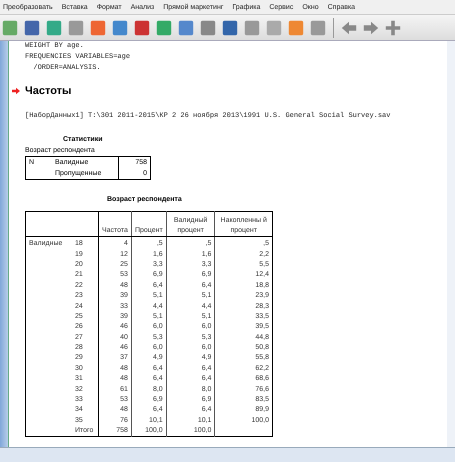  Describe the element at coordinates (393, 27) in the screenshot. I see `plus-icon` at that location.